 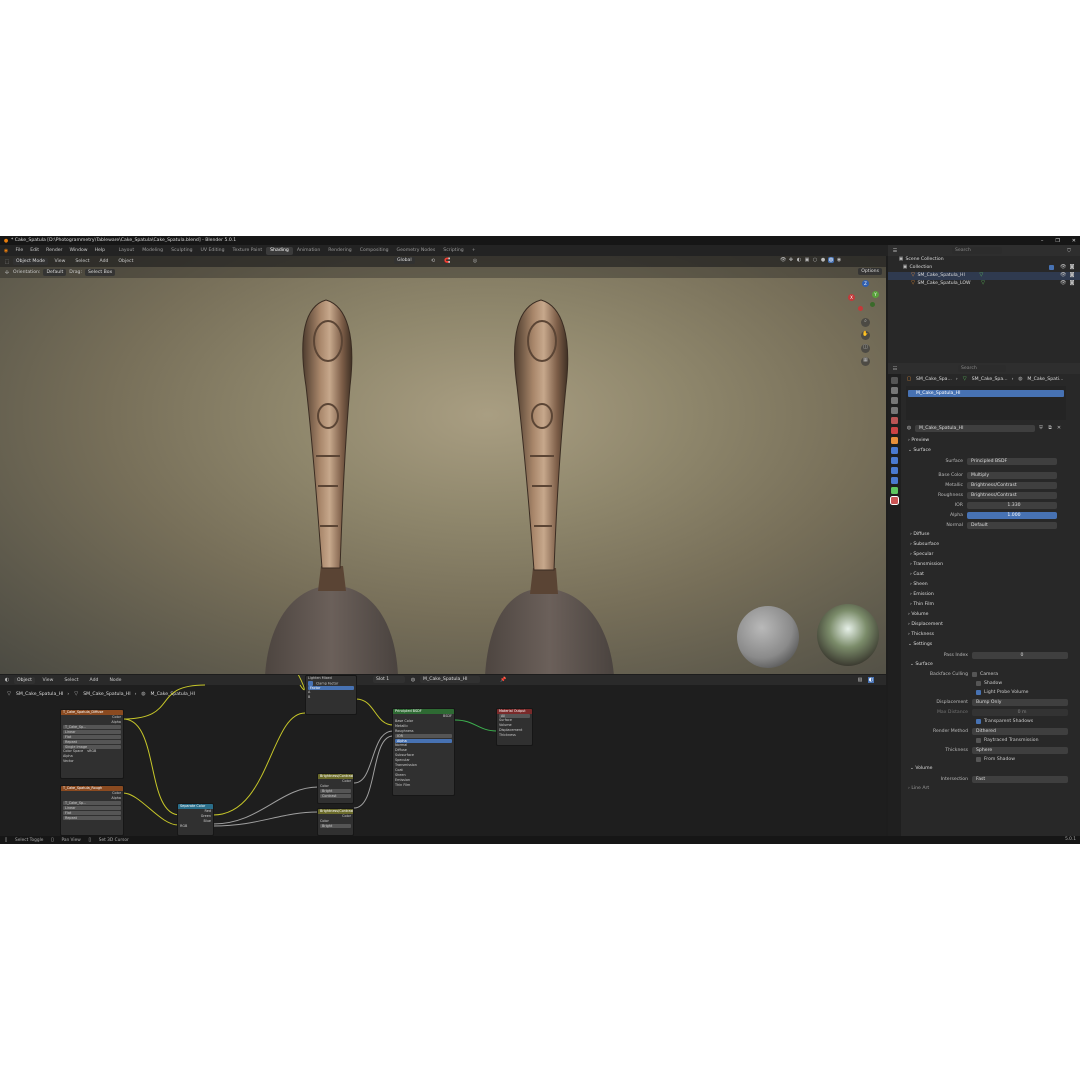 I want to click on interp-dropdown: Linear, so click(x=92, y=808).